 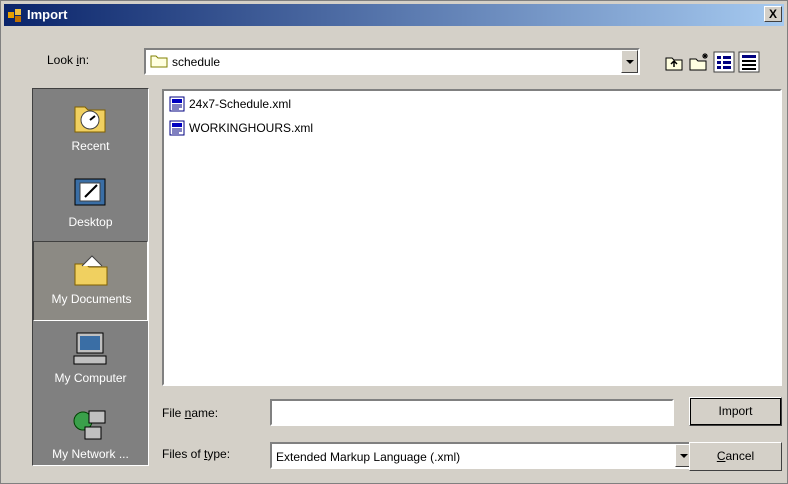 What do you see at coordinates (90, 348) in the screenshot?
I see `my-computer-icon` at bounding box center [90, 348].